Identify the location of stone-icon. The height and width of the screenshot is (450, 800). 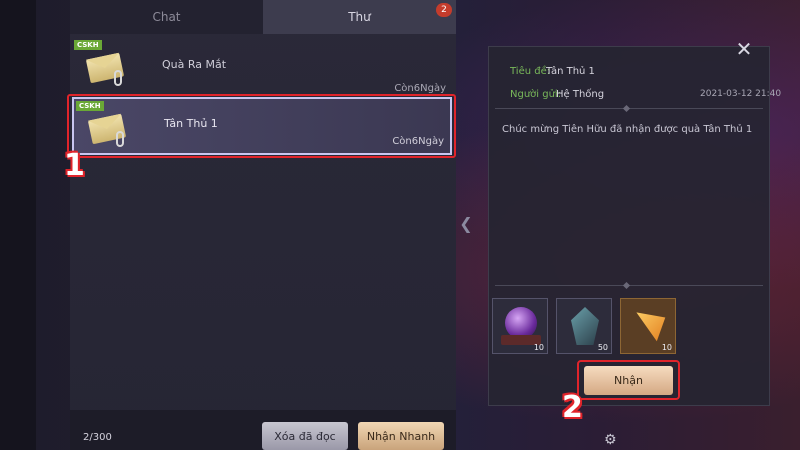
(585, 326).